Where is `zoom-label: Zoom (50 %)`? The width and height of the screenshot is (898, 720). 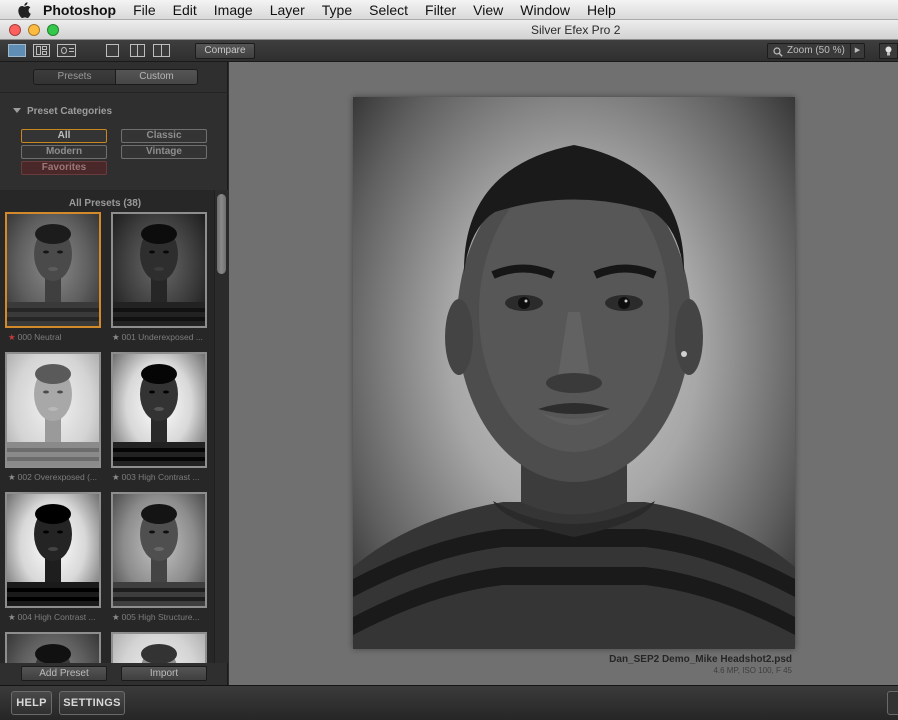
zoom-label: Zoom (50 %) is located at coordinates (816, 50).